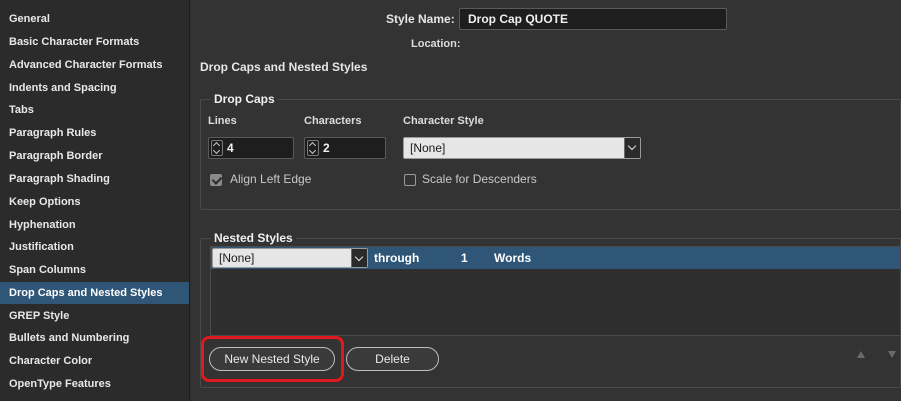 The height and width of the screenshot is (401, 901). Describe the element at coordinates (94, 65) in the screenshot. I see `sidebar-item-advanced-character-formats: Advanced Character Formats` at that location.